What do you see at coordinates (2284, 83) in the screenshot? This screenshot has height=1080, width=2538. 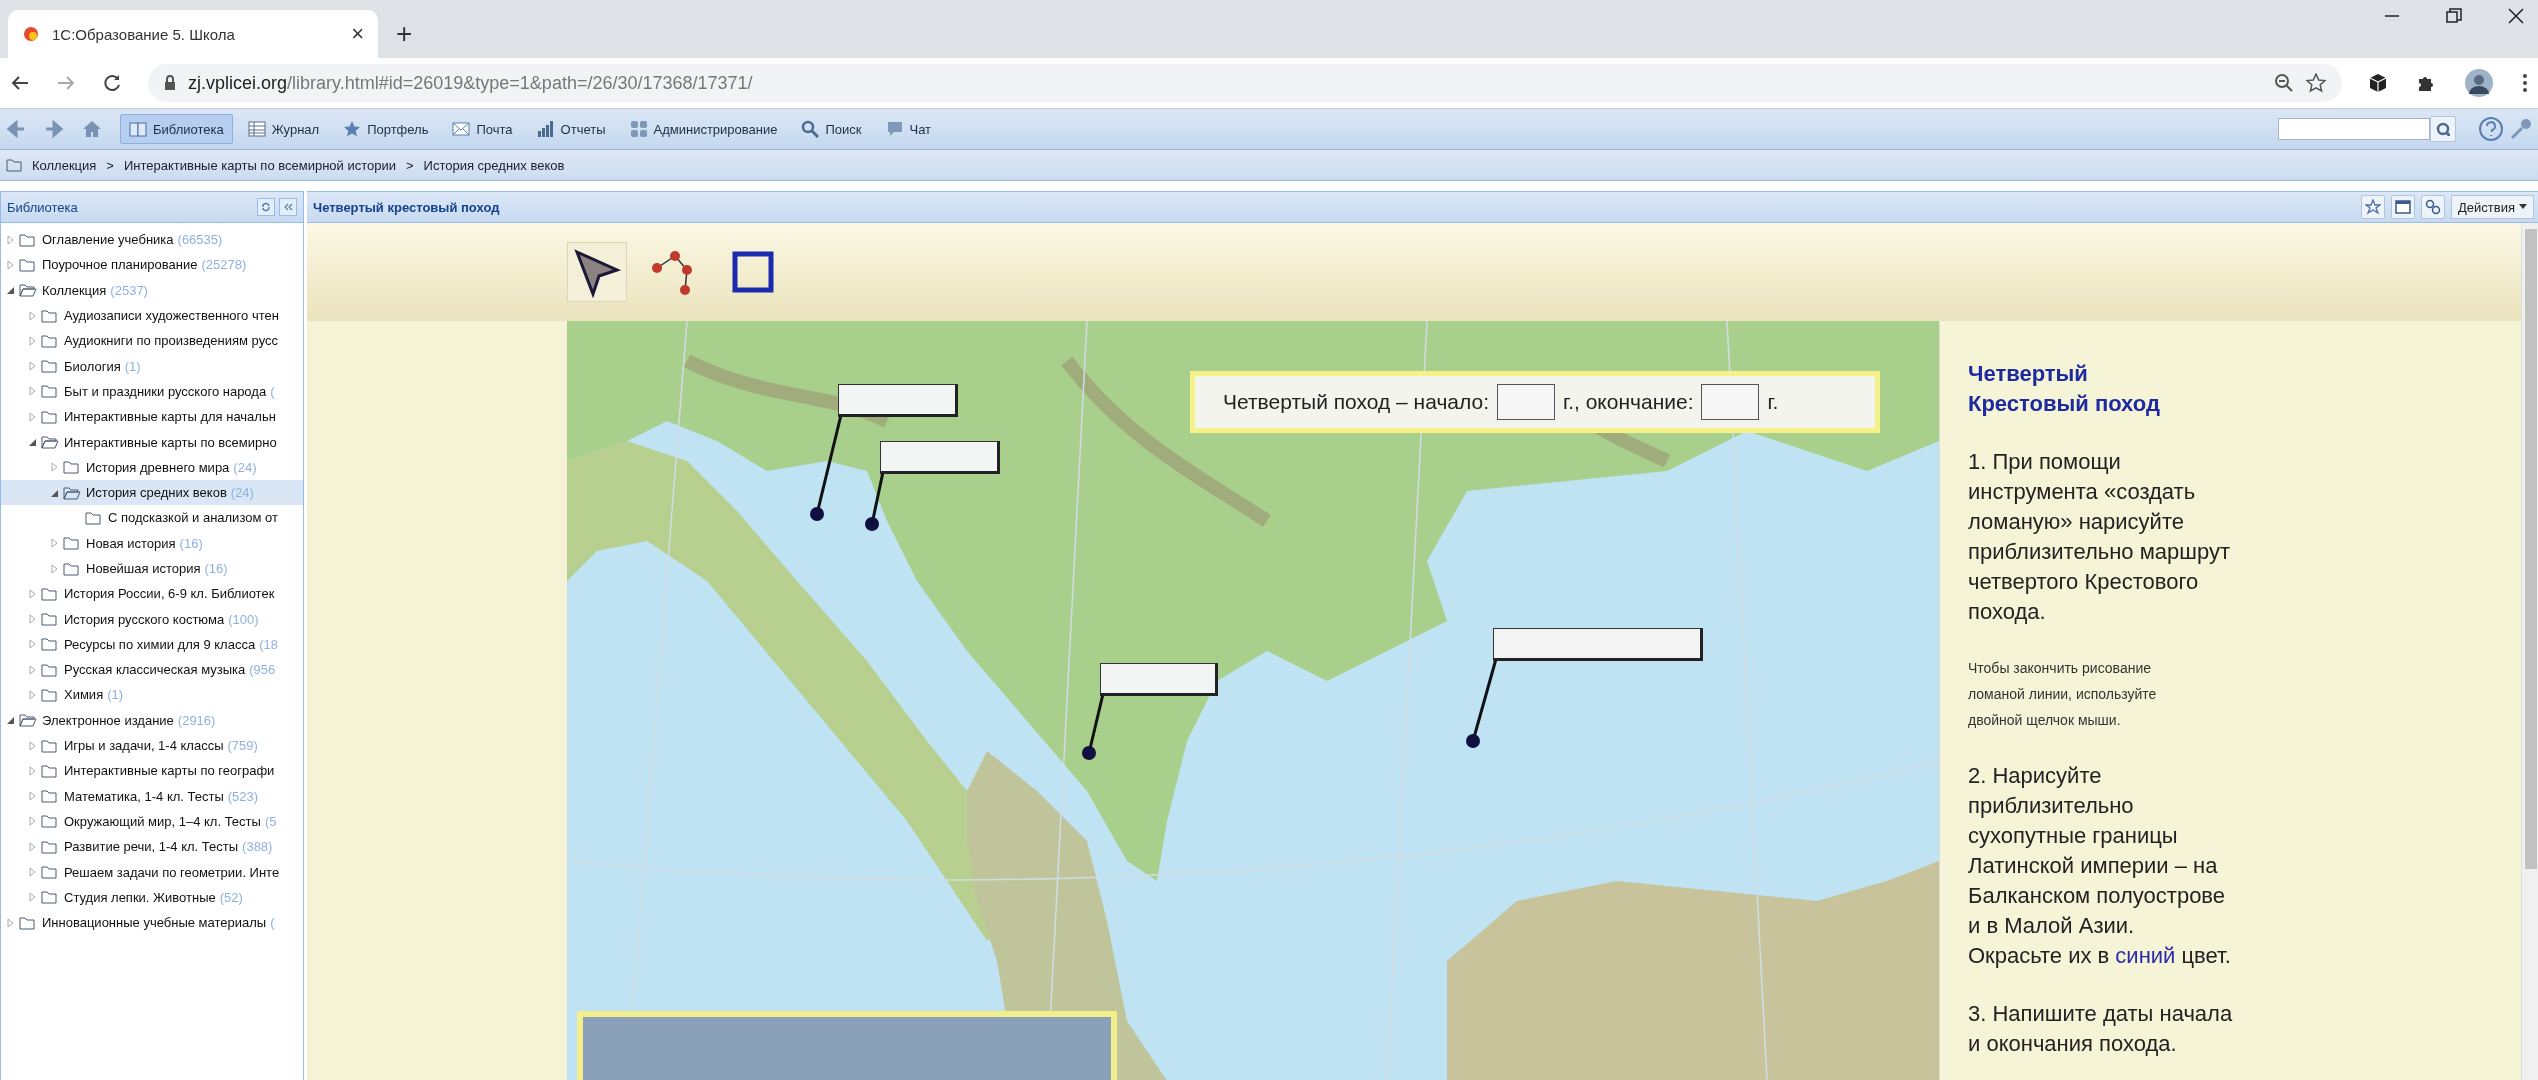 I see `zoom-out-icon` at bounding box center [2284, 83].